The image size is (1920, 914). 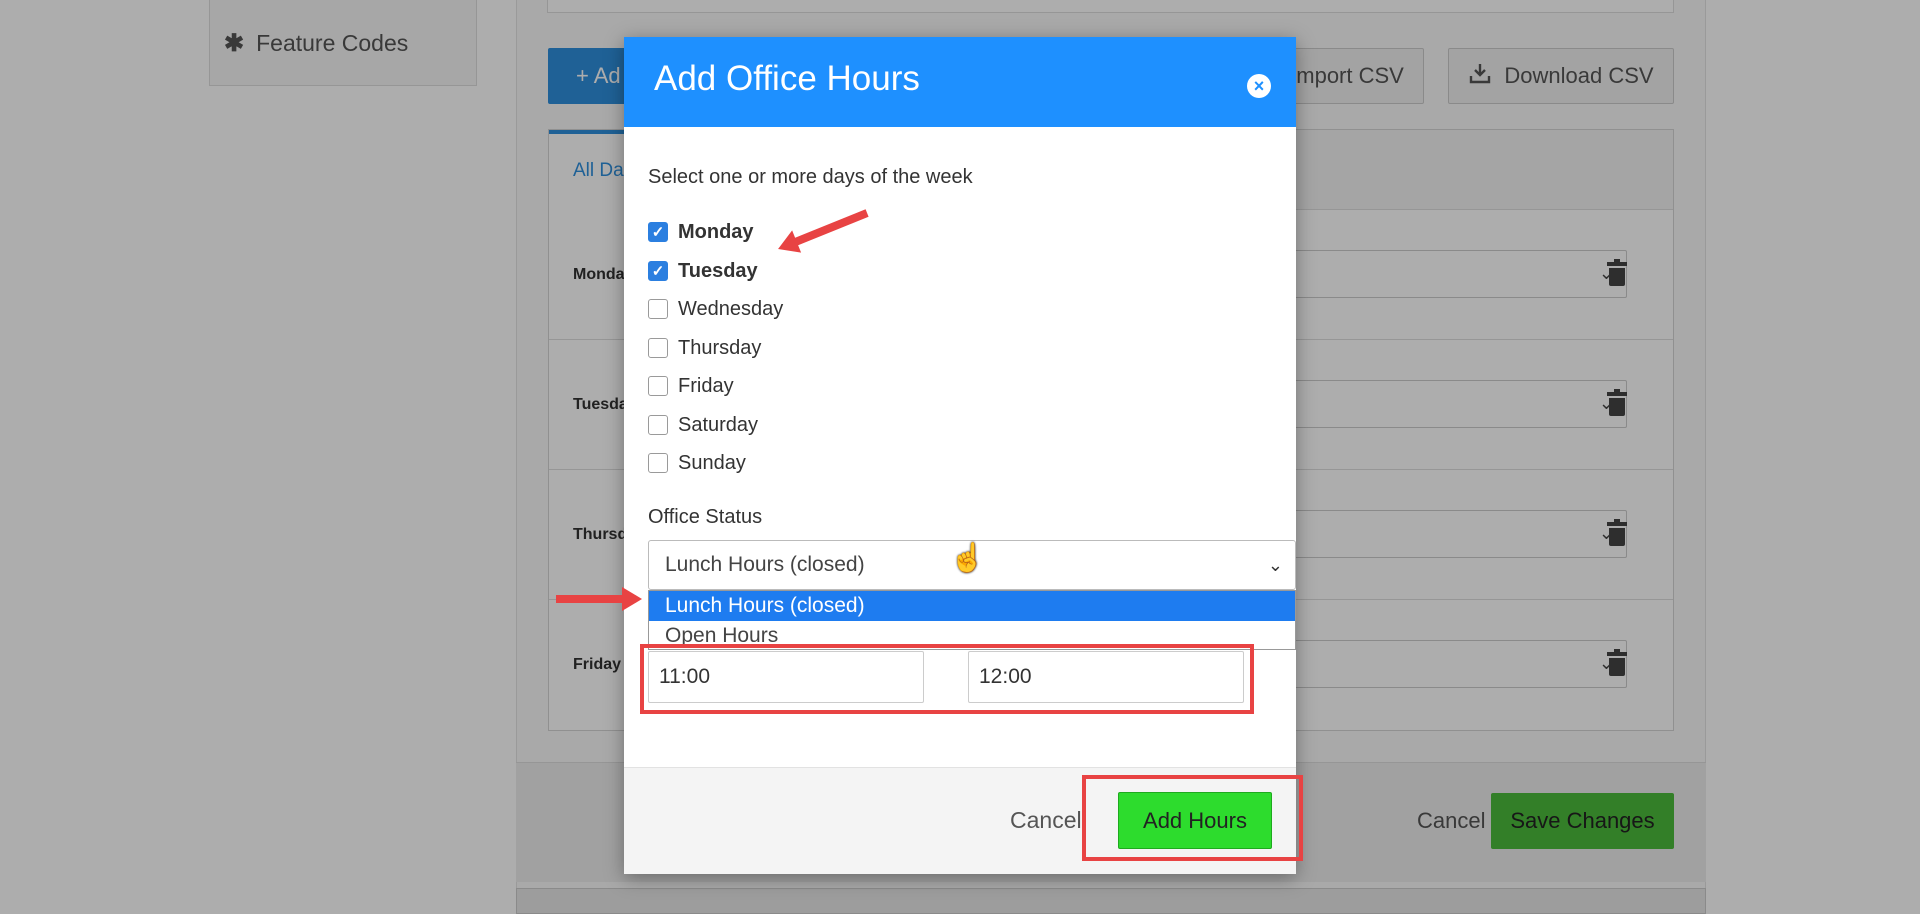 I want to click on modal-header: Add Office Hours ×, so click(x=960, y=82).